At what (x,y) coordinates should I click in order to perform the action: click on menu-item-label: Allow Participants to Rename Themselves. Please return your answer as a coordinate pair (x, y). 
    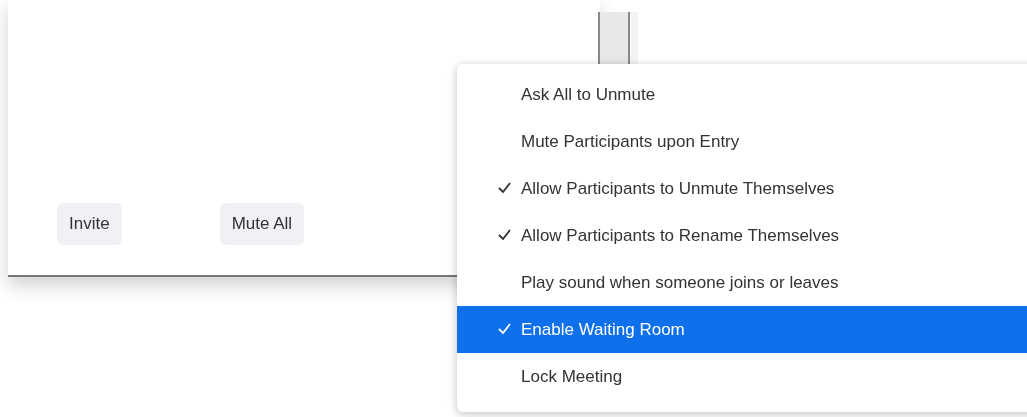
    Looking at the image, I should click on (680, 235).